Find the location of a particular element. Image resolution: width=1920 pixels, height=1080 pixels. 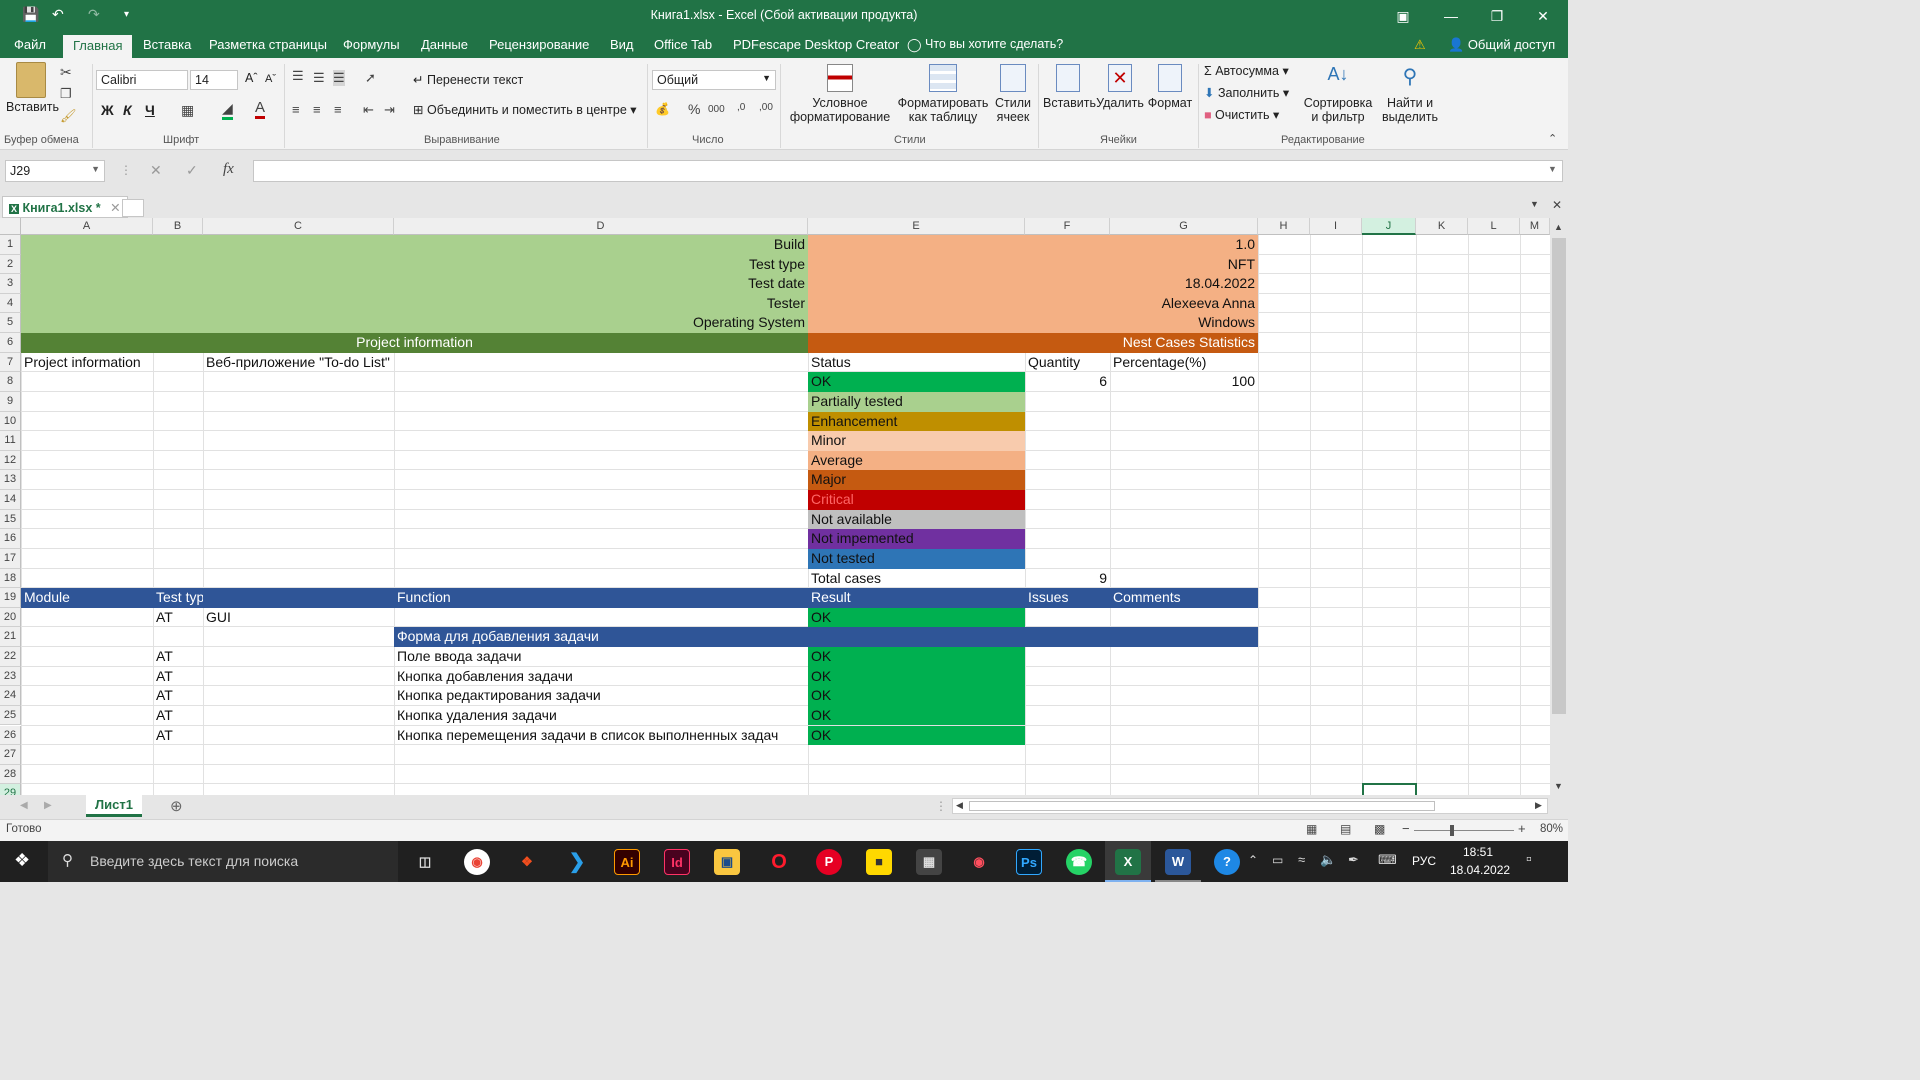

opera-icon: O is located at coordinates (779, 862).